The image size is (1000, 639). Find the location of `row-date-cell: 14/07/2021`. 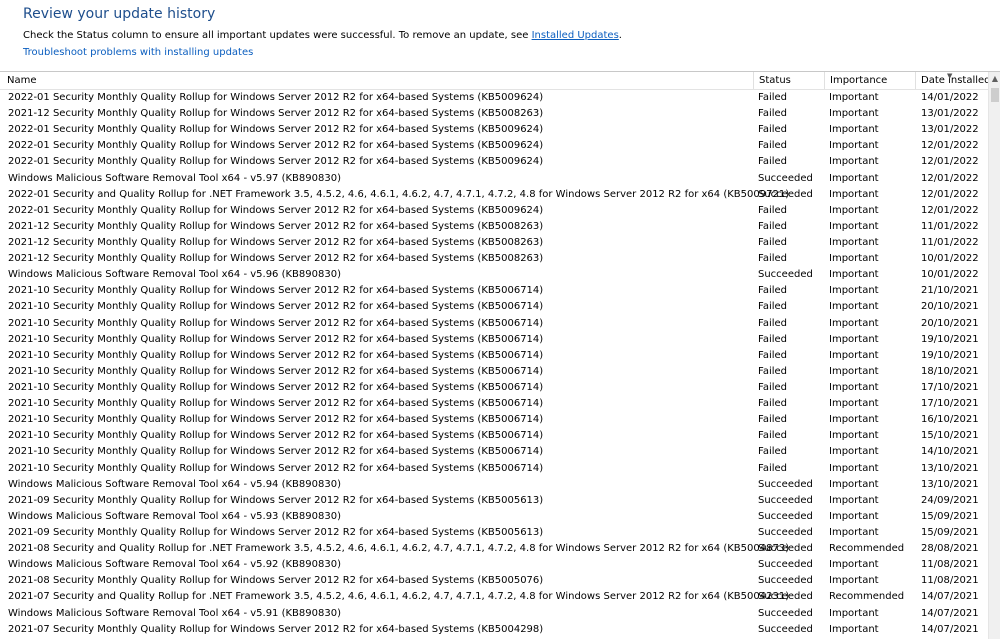

row-date-cell: 14/07/2021 is located at coordinates (950, 597).